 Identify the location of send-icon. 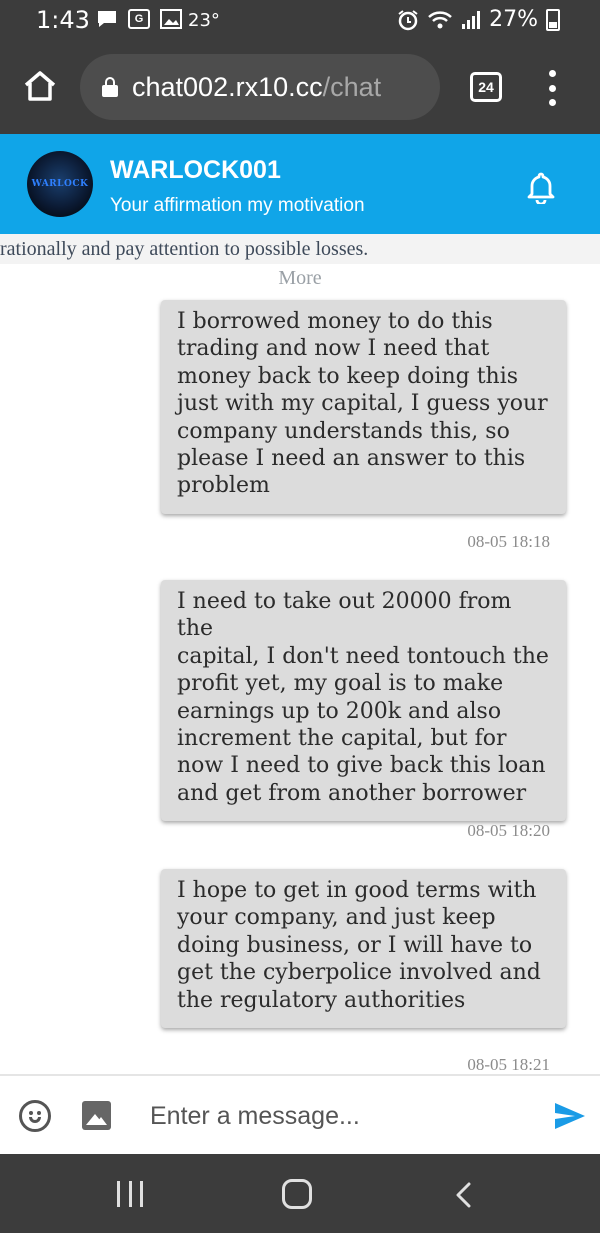
(570, 1116).